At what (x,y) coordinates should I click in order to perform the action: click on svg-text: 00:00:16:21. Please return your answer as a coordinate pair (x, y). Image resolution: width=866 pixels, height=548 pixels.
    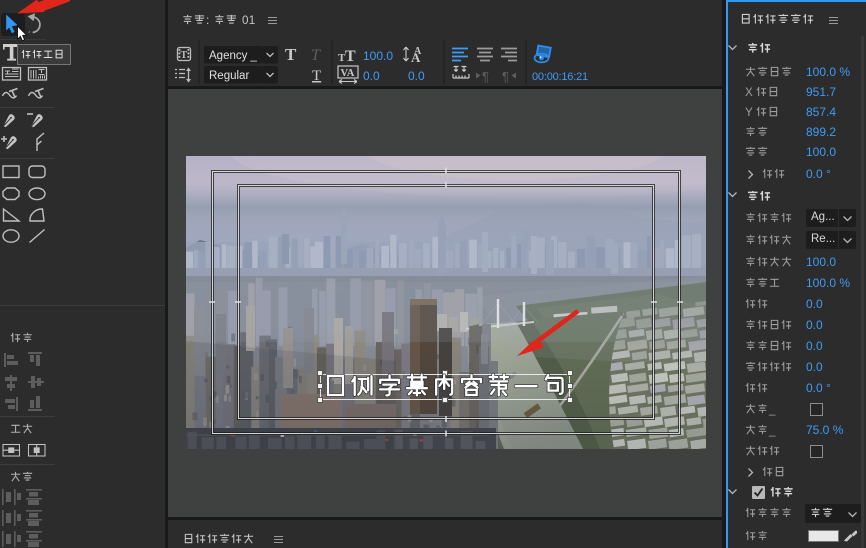
    Looking at the image, I should click on (560, 77).